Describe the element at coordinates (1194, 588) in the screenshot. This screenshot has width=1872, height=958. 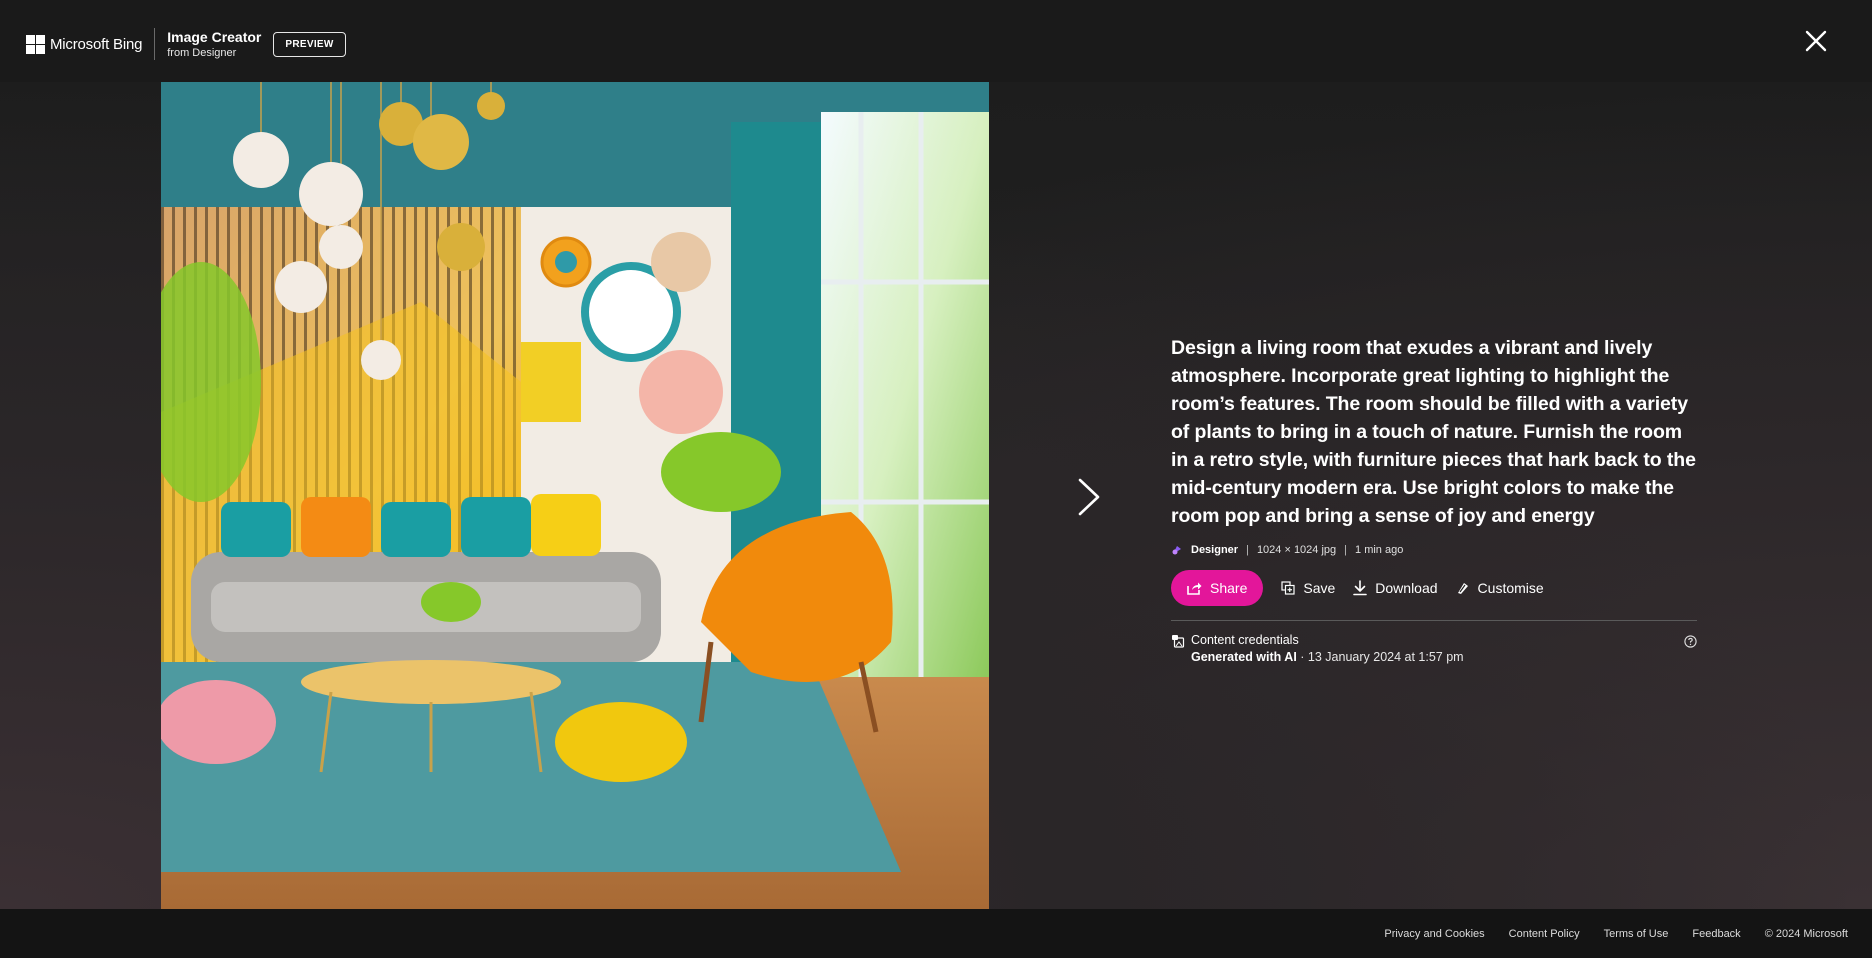
I see `share-icon` at that location.